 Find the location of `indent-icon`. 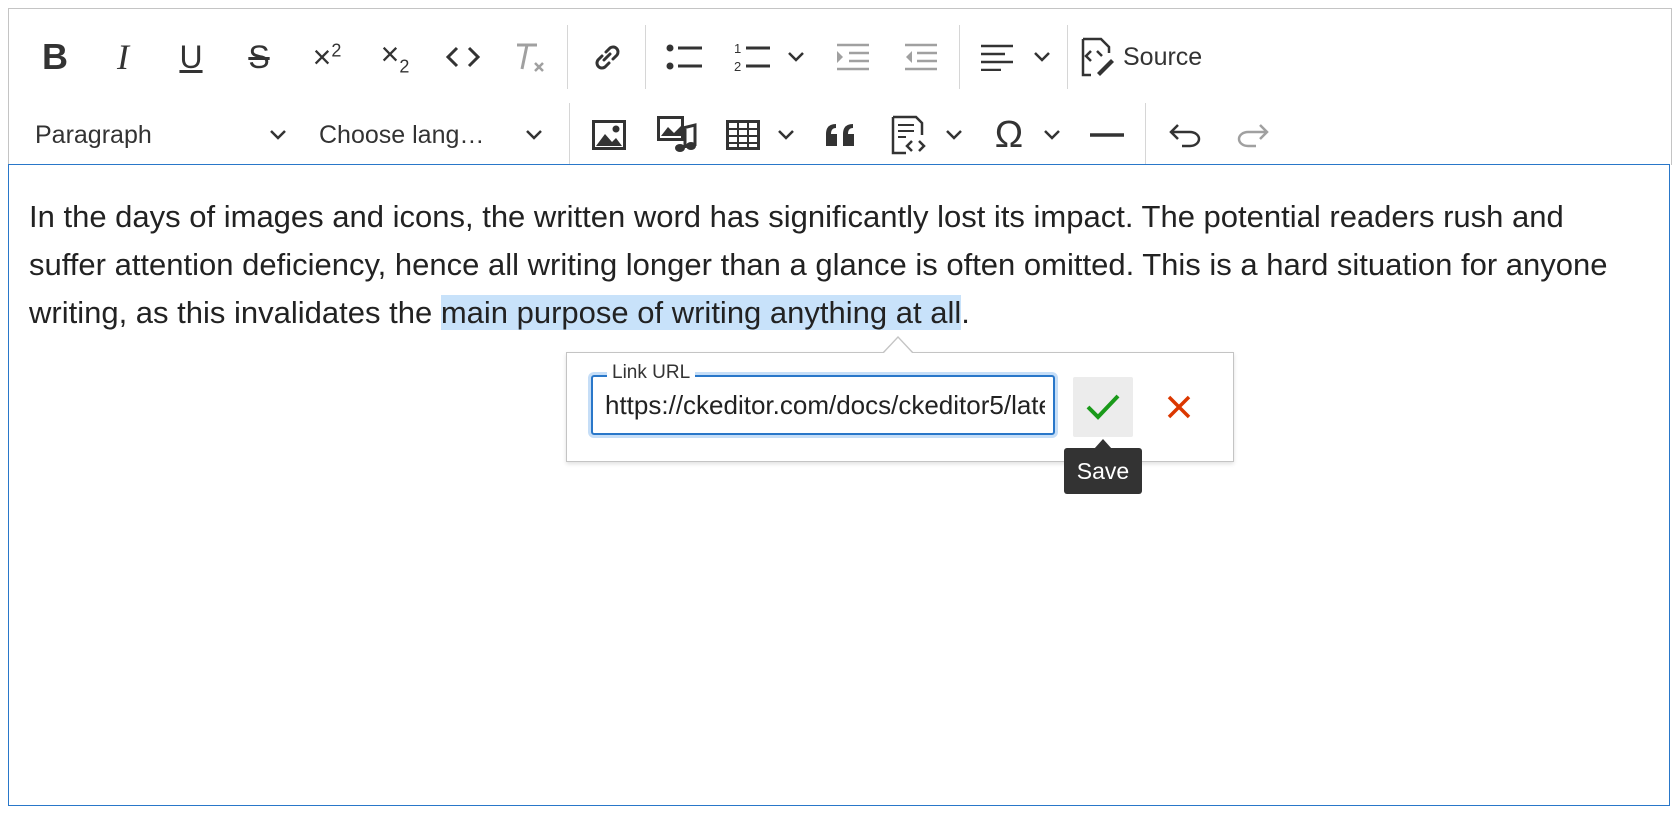

indent-icon is located at coordinates (853, 57).